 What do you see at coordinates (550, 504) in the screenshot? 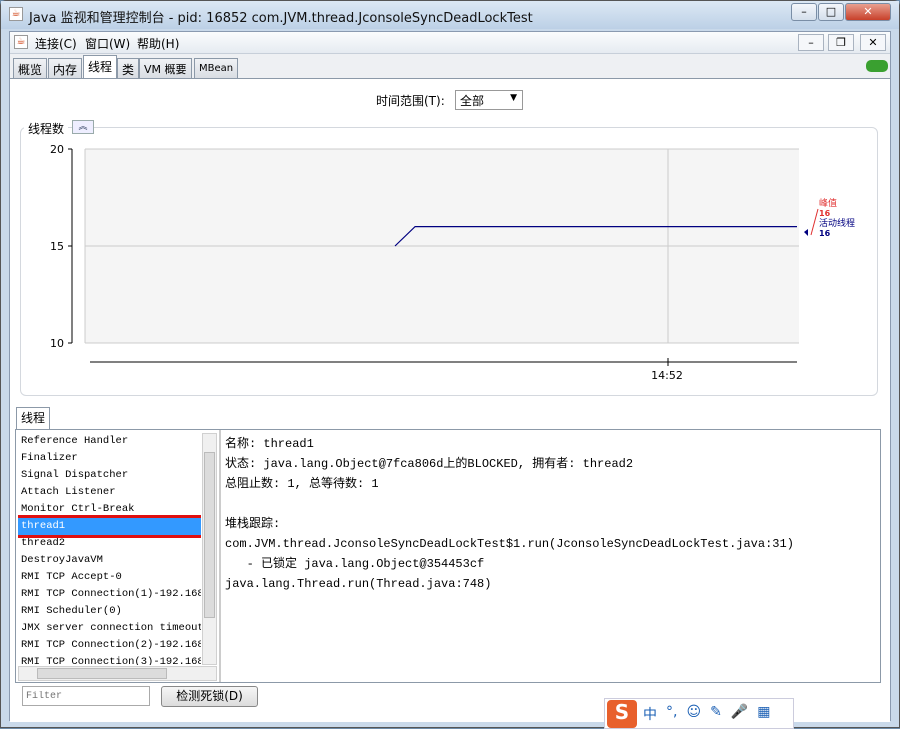
I see `detail-line` at bounding box center [550, 504].